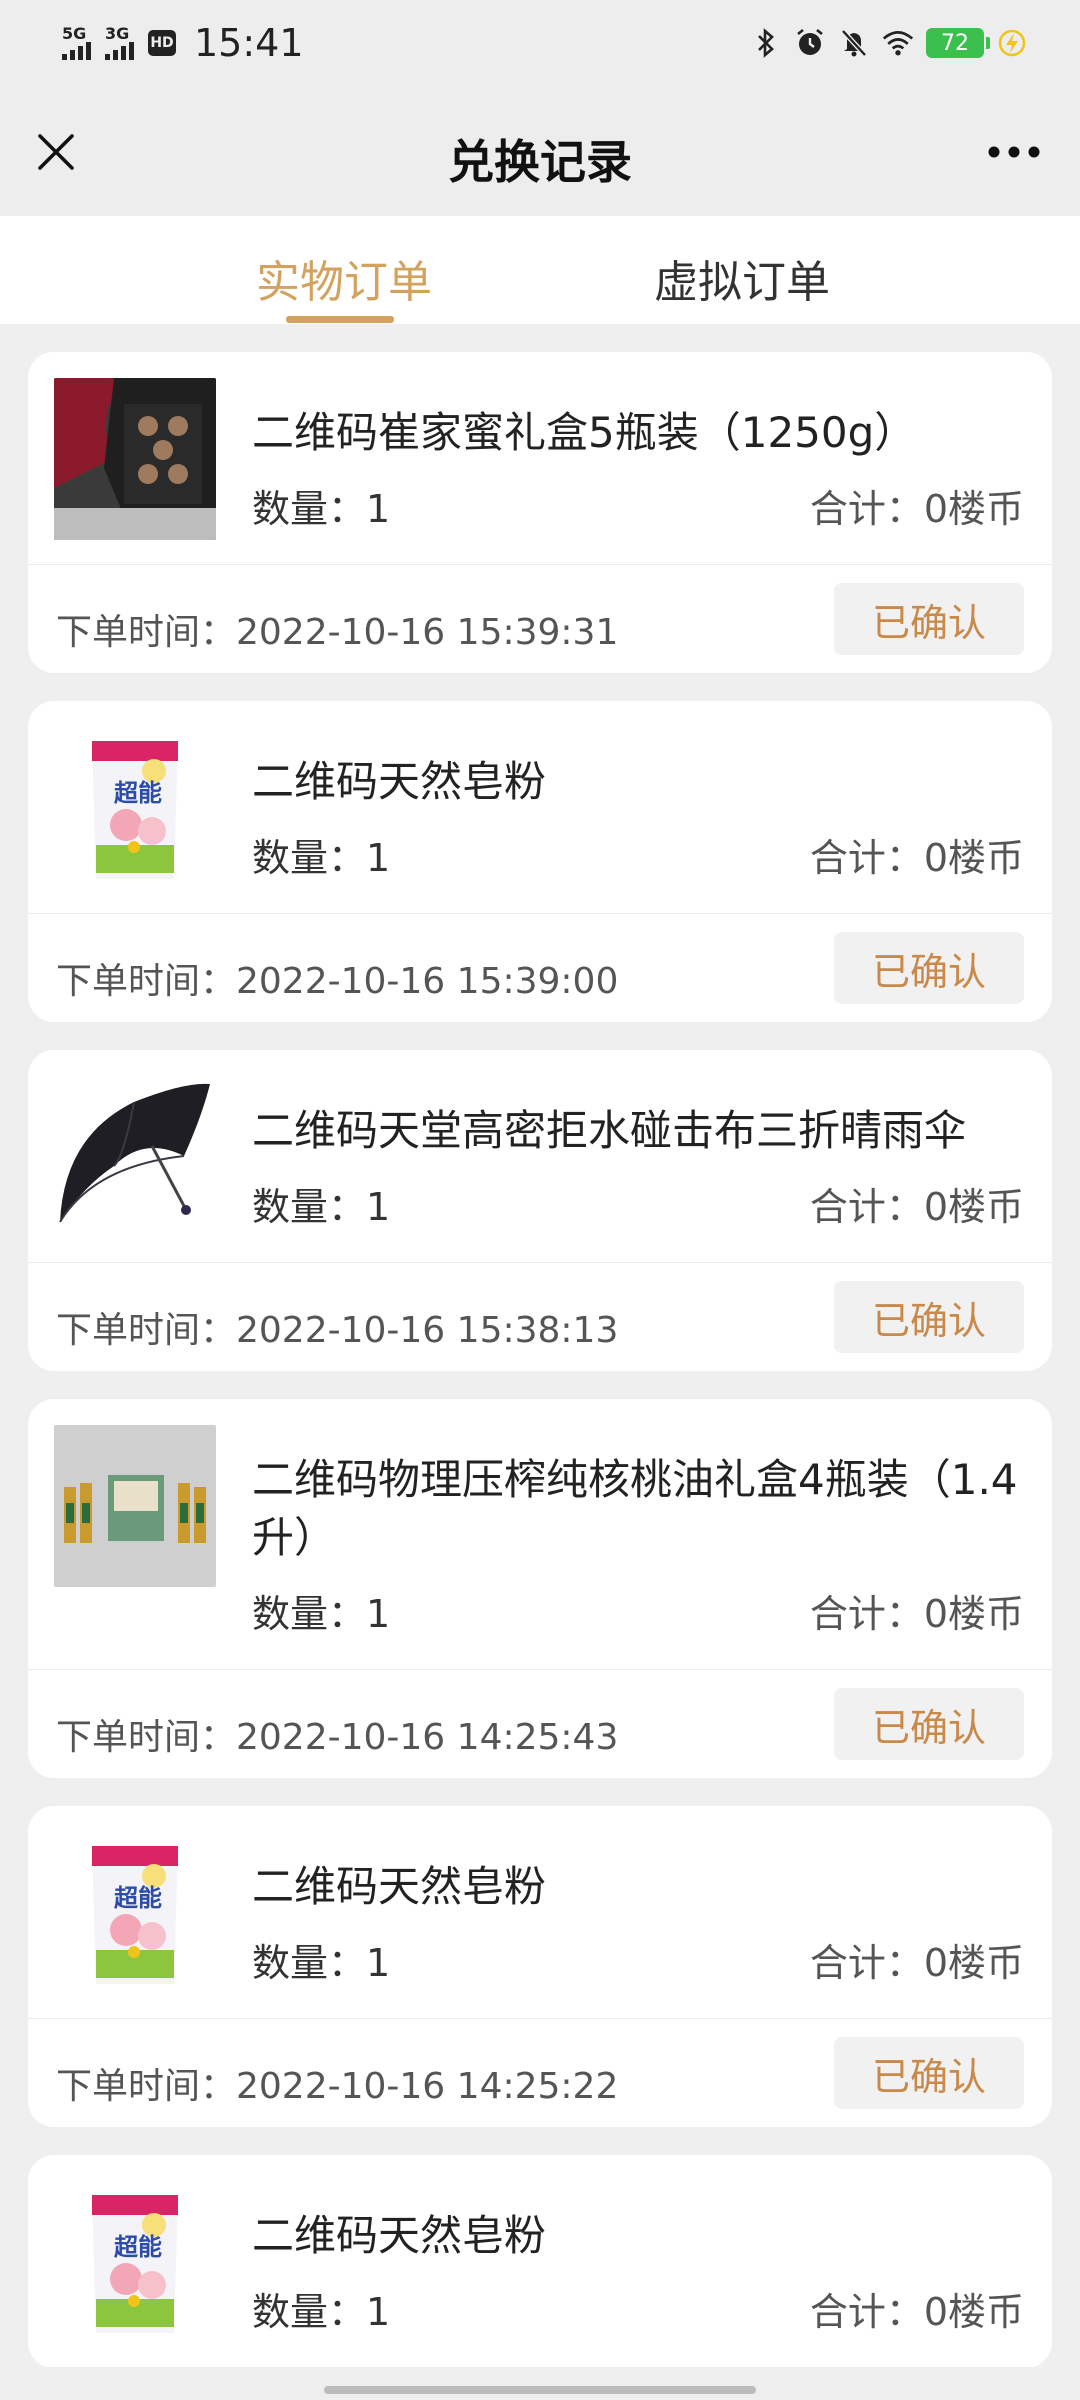 This screenshot has height=2400, width=1080. I want to click on bluetooth-icon, so click(766, 43).